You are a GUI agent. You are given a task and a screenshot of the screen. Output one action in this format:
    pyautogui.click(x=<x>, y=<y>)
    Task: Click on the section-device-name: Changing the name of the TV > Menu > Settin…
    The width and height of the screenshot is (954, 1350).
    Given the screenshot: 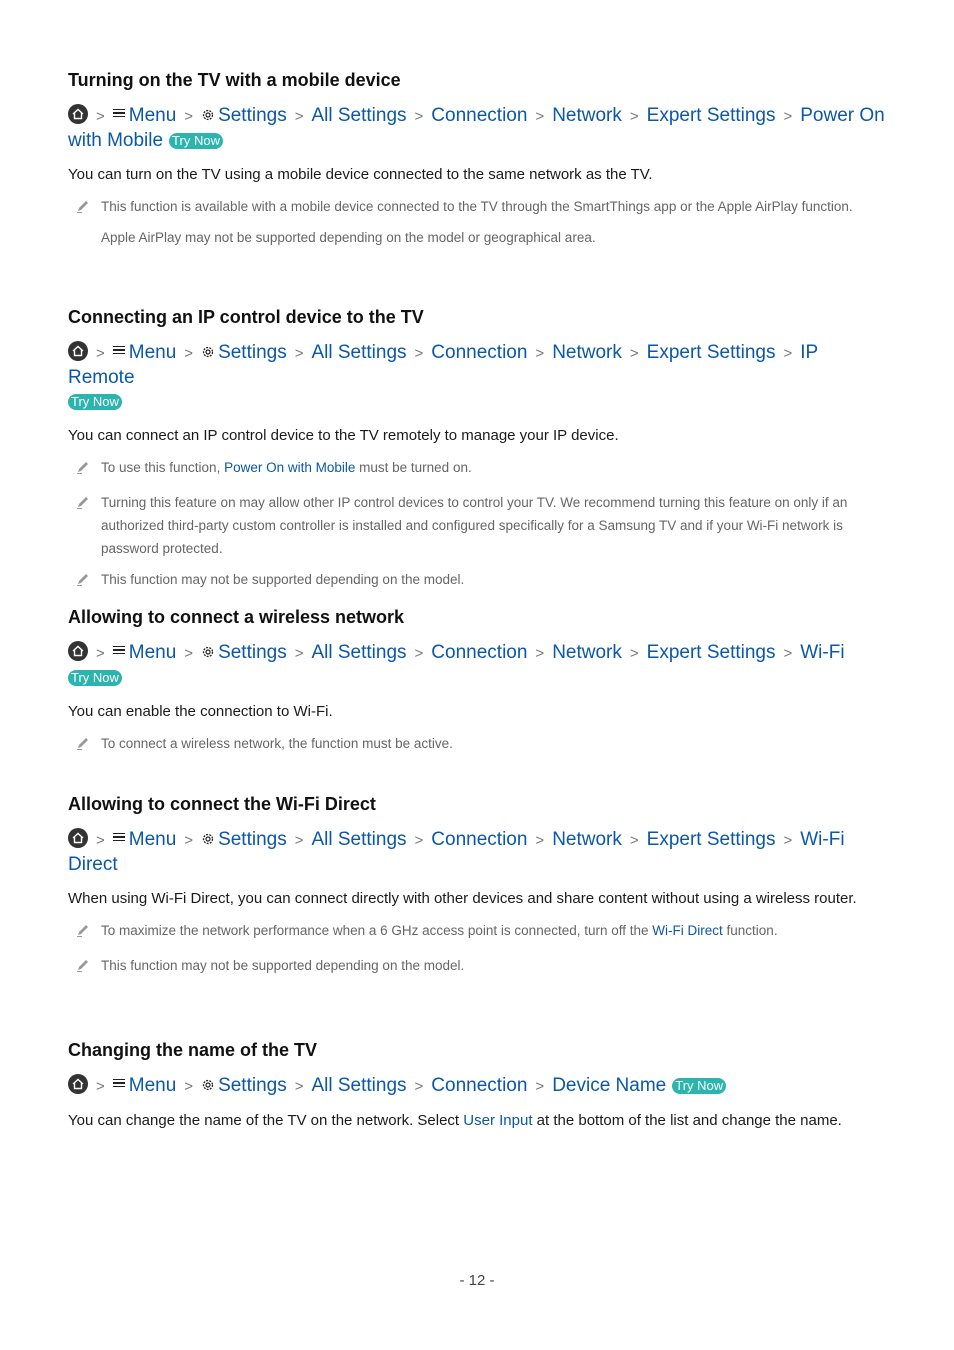 What is the action you would take?
    pyautogui.click(x=478, y=1085)
    